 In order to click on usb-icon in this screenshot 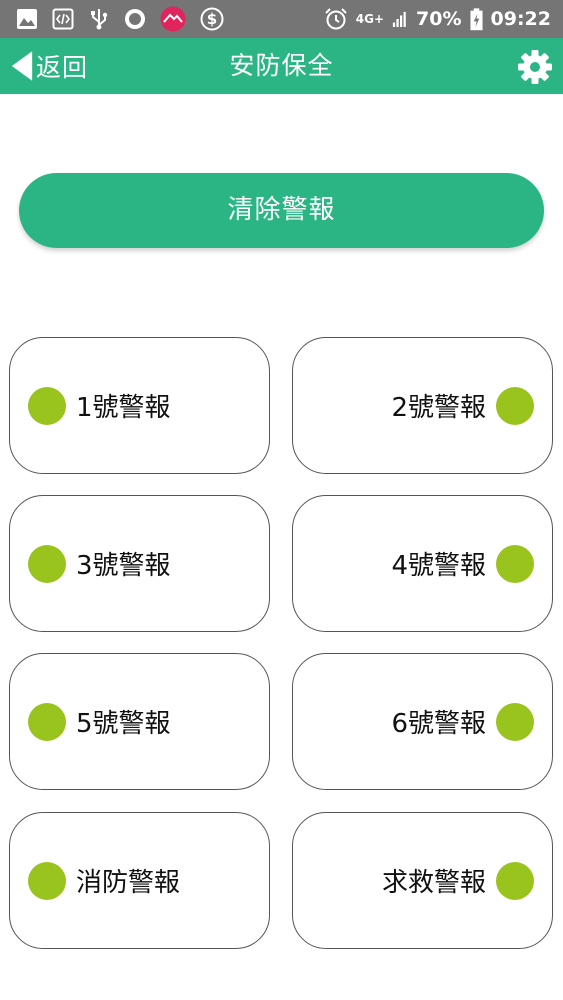, I will do `click(99, 19)`.